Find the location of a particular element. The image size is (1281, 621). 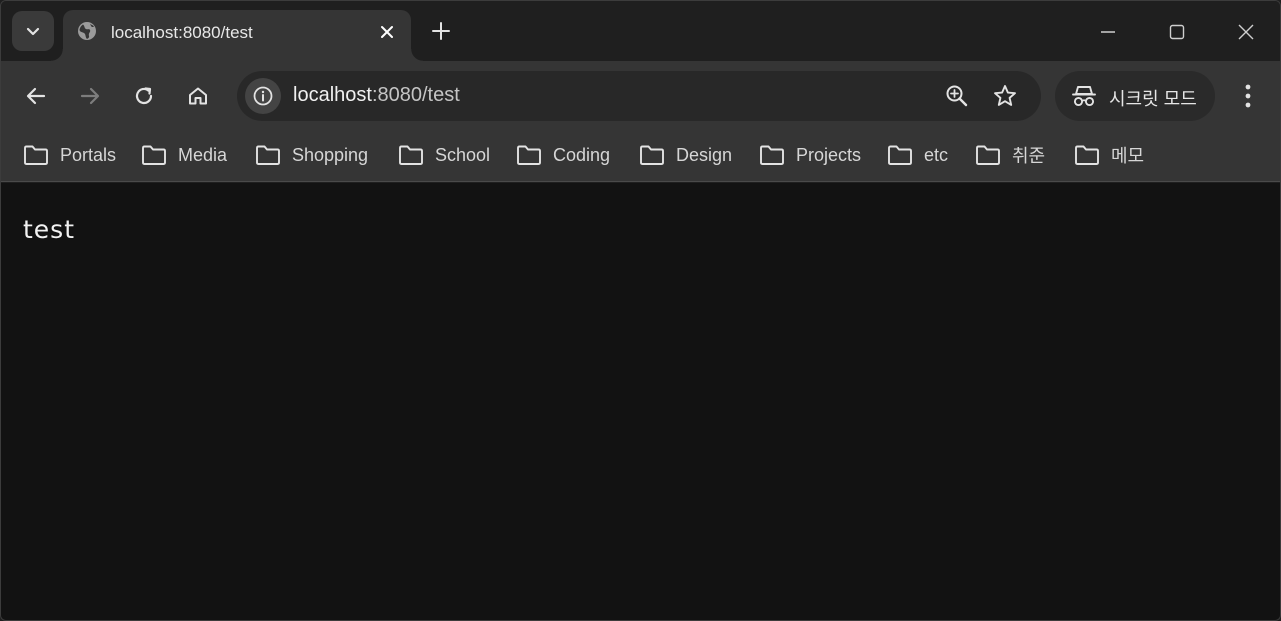

bookmark-label: Design is located at coordinates (704, 154).